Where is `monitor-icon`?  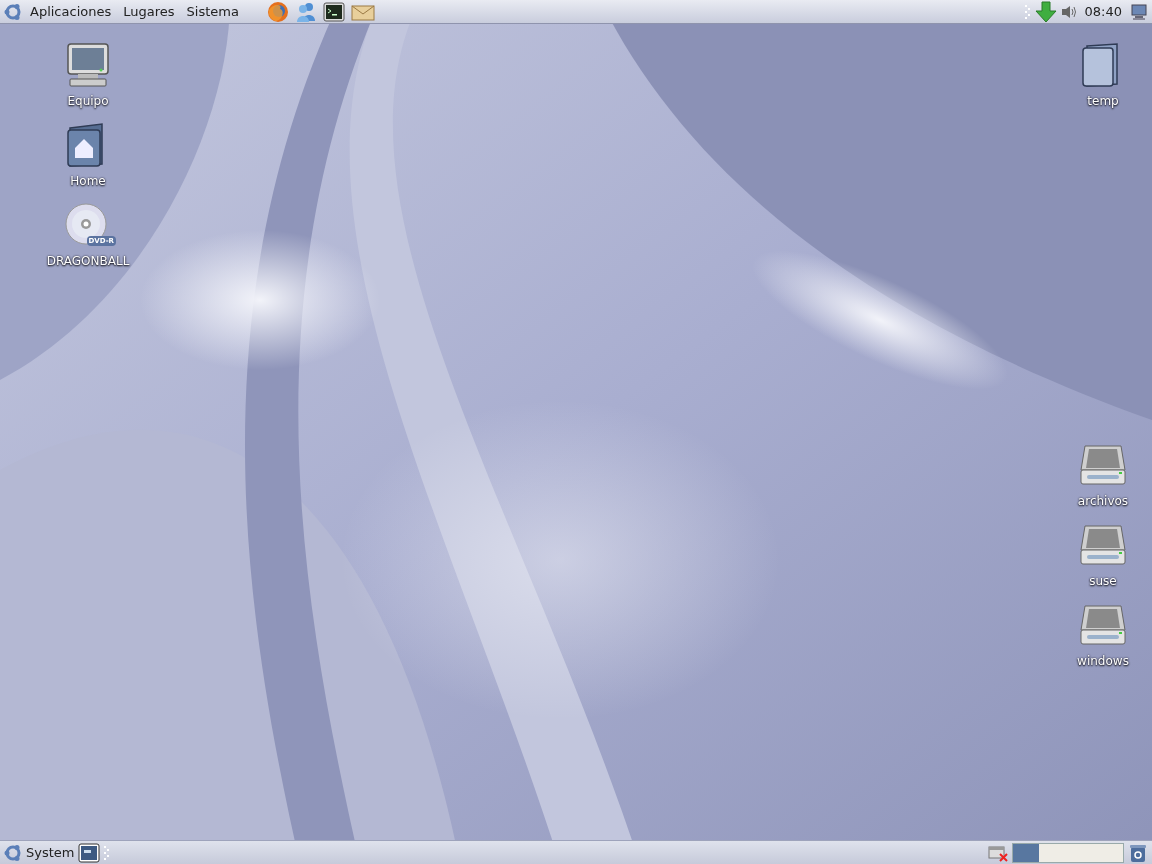 monitor-icon is located at coordinates (1139, 11).